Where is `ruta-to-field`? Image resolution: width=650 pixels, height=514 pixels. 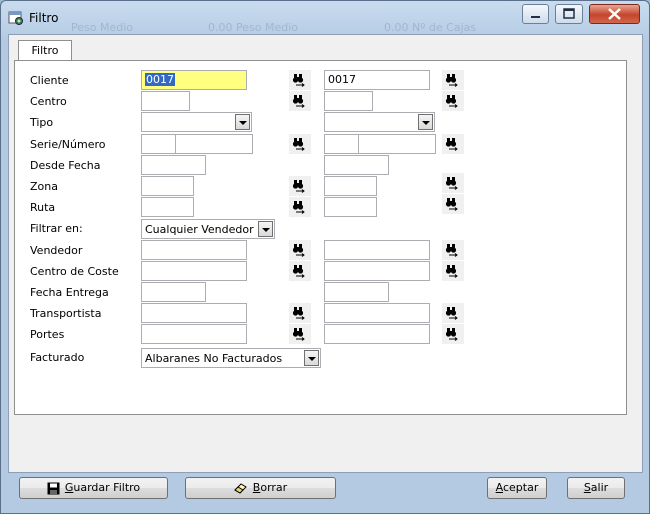 ruta-to-field is located at coordinates (350, 207).